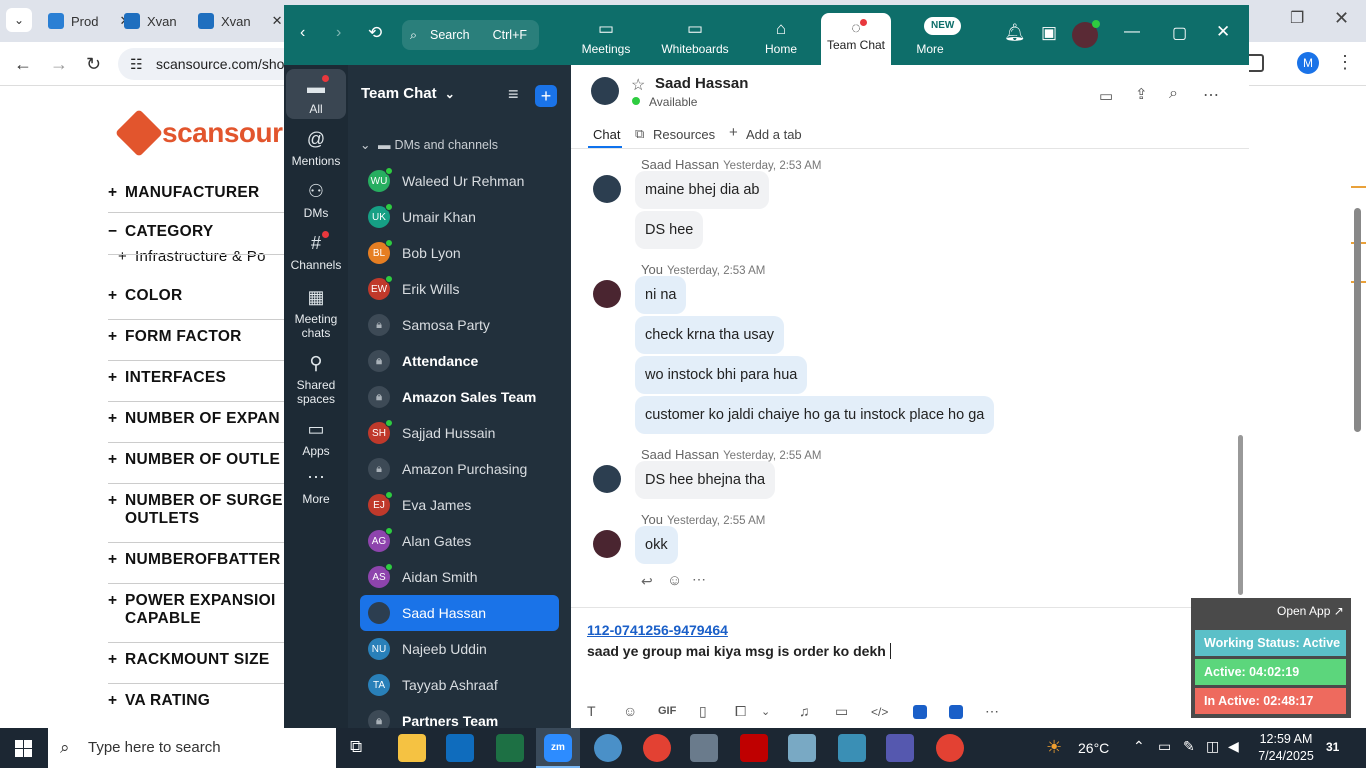 The width and height of the screenshot is (1366, 768). Describe the element at coordinates (459, 217) in the screenshot. I see `chat-list-item: UK Umair Khan` at that location.